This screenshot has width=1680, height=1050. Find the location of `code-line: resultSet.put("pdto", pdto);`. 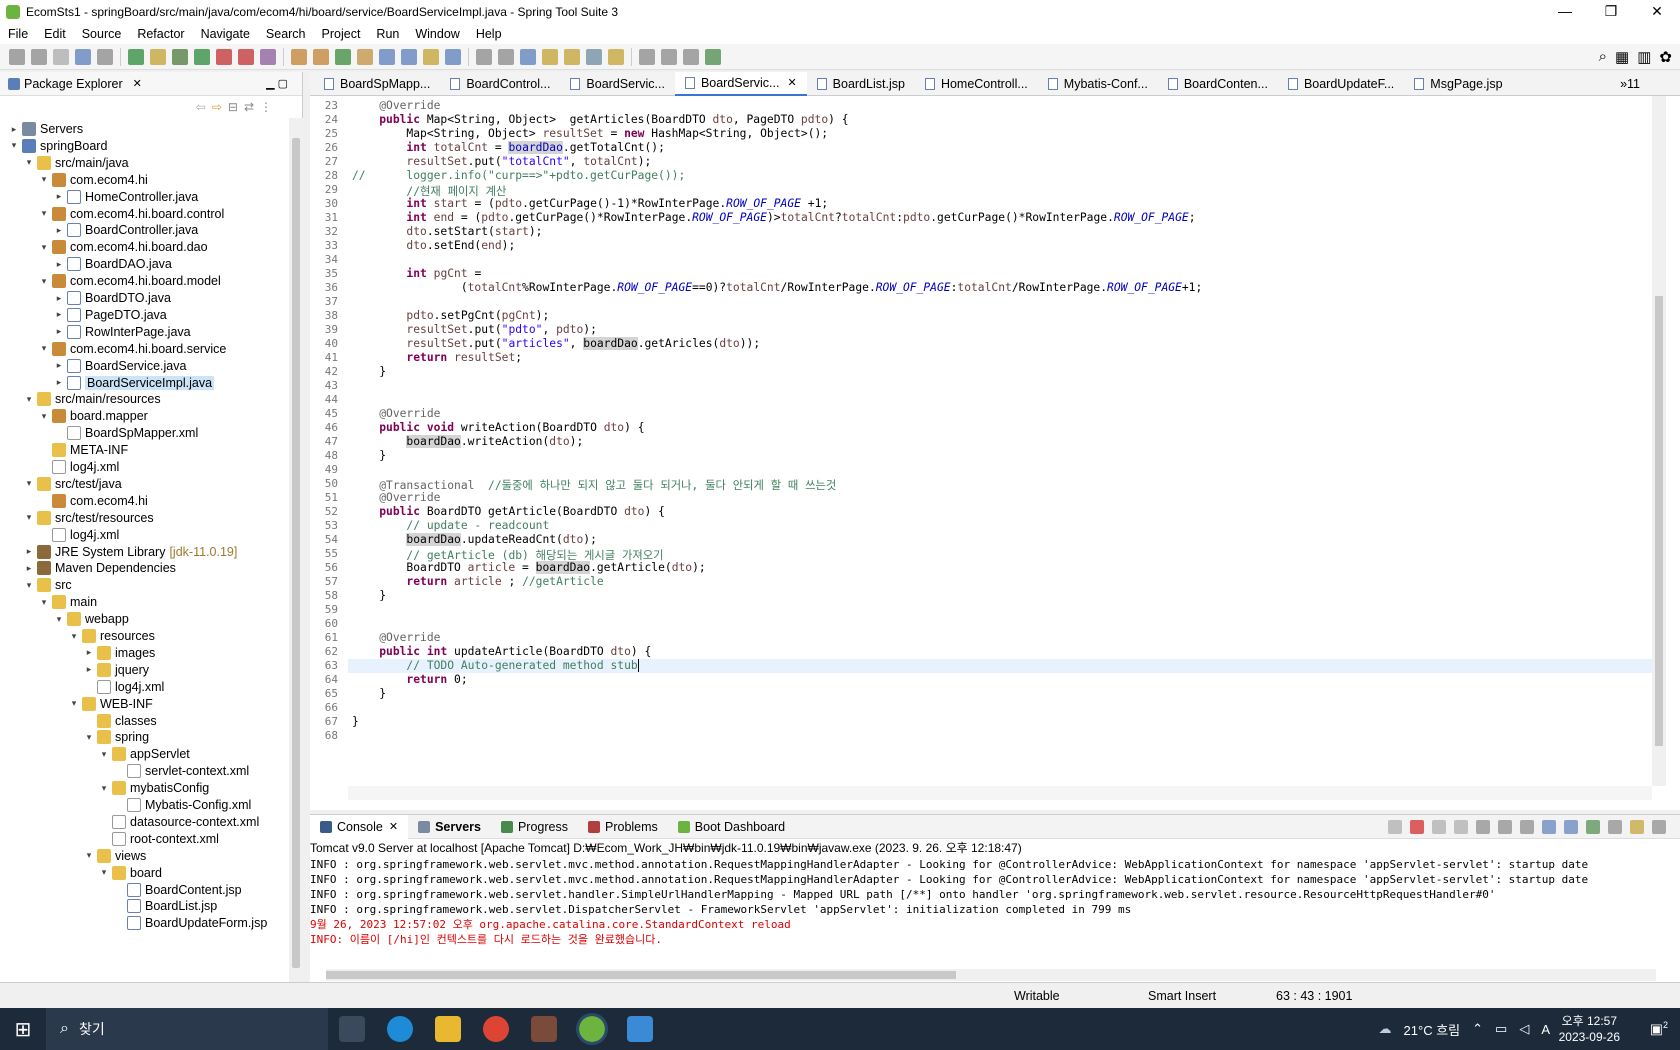

code-line: resultSet.put("pdto", pdto); is located at coordinates (474, 329).